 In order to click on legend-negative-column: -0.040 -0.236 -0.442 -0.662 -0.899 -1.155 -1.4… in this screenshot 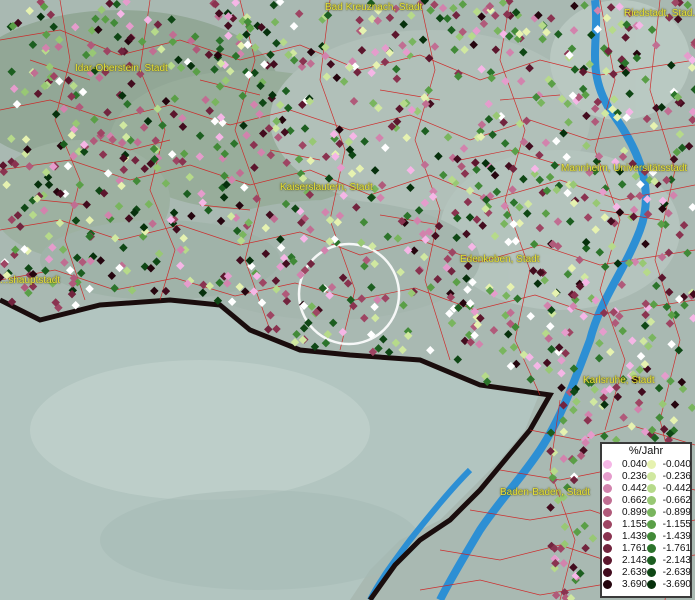, I will do `click(669, 524)`.